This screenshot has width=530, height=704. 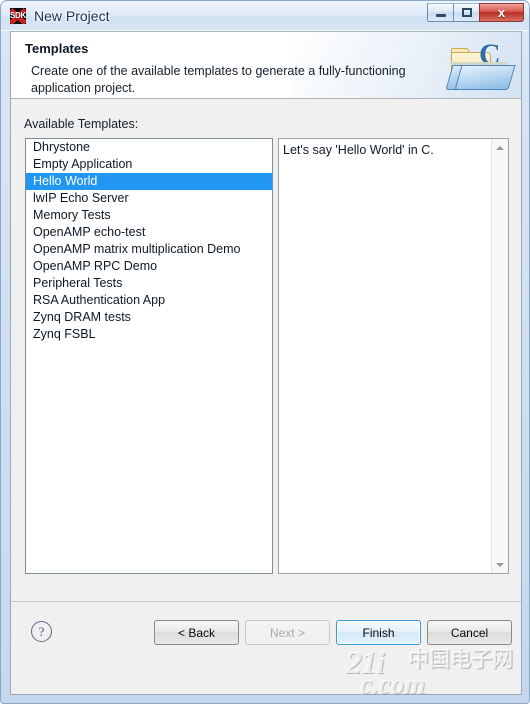 What do you see at coordinates (149, 164) in the screenshot?
I see `list-item: Empty Application` at bounding box center [149, 164].